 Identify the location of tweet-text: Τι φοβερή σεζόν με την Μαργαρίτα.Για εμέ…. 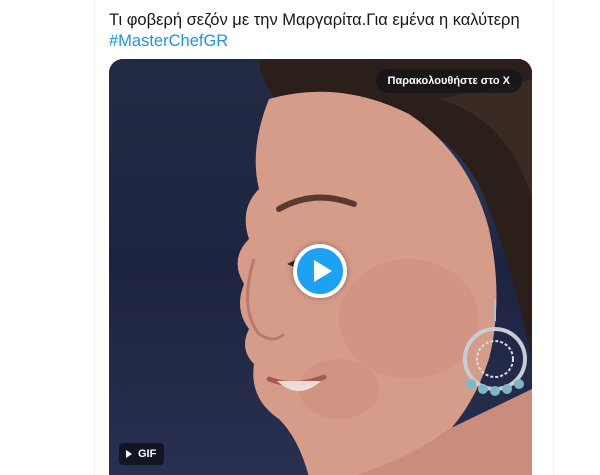
(329, 31).